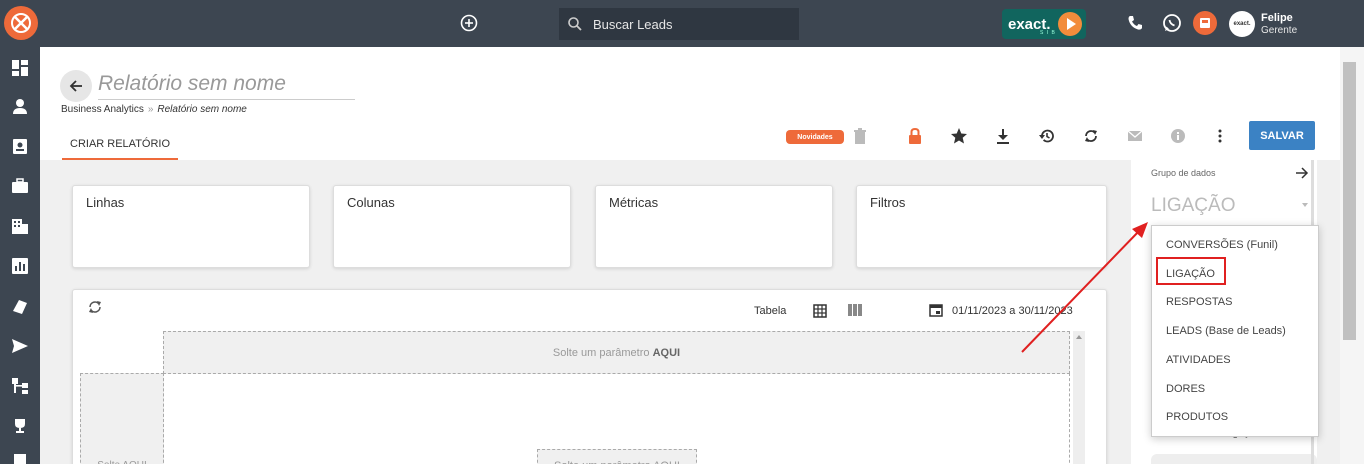 Image resolution: width=1364 pixels, height=464 pixels. Describe the element at coordinates (1282, 135) in the screenshot. I see `save-button: SALVAR` at that location.